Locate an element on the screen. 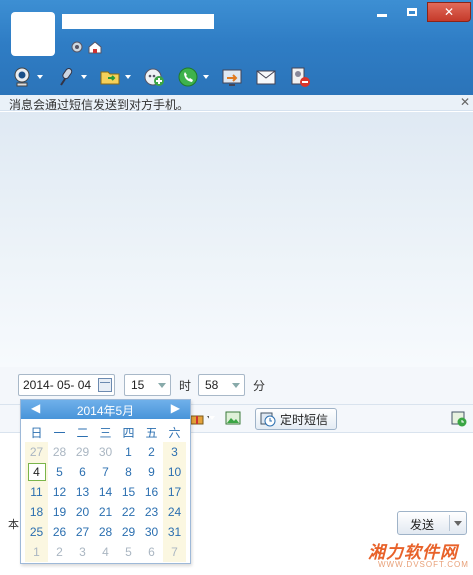  weekday-label: 五 is located at coordinates (151, 432).